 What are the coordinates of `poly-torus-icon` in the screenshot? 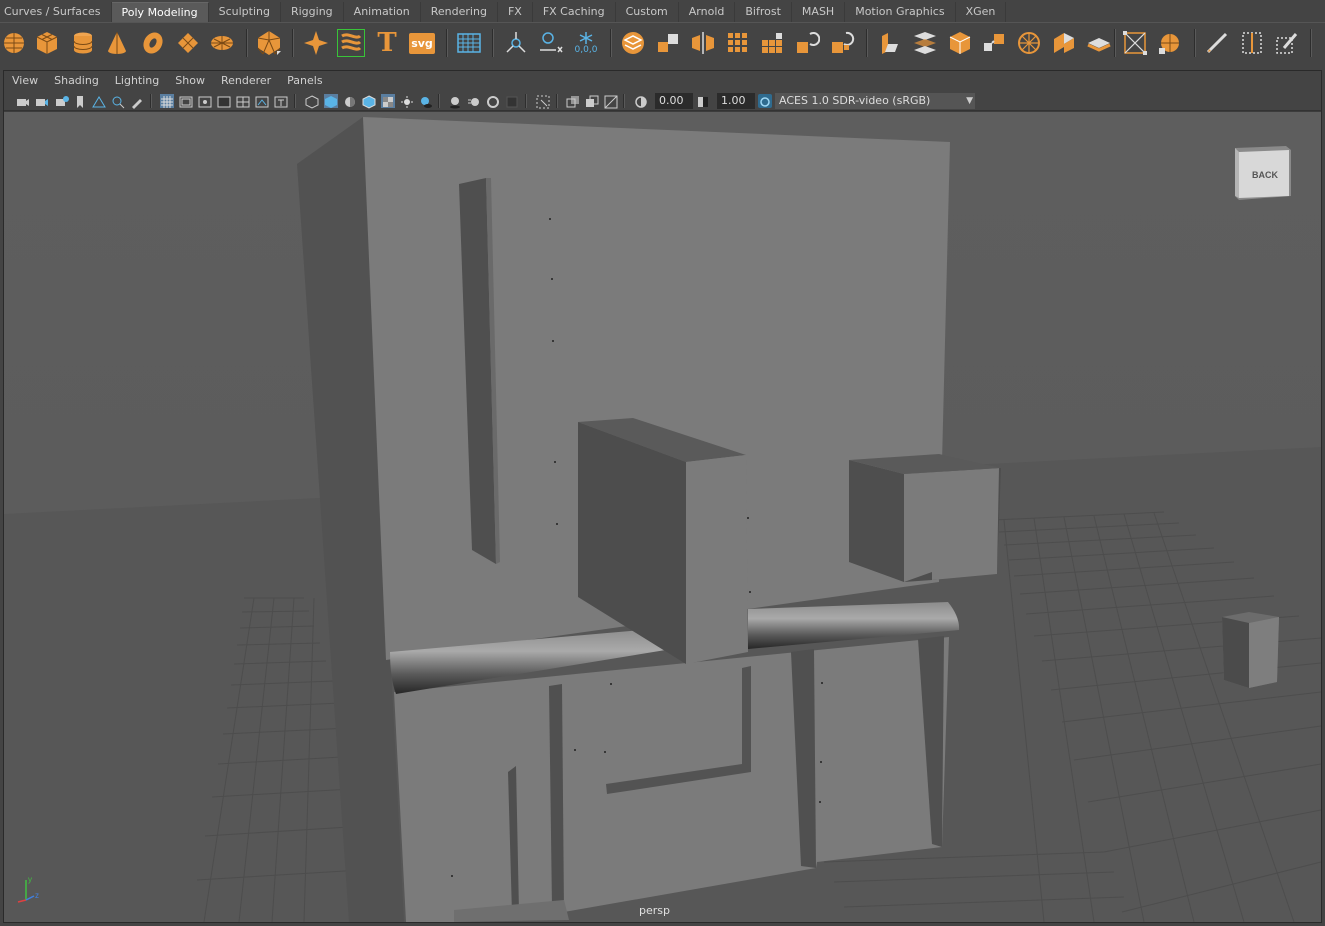 It's located at (153, 43).